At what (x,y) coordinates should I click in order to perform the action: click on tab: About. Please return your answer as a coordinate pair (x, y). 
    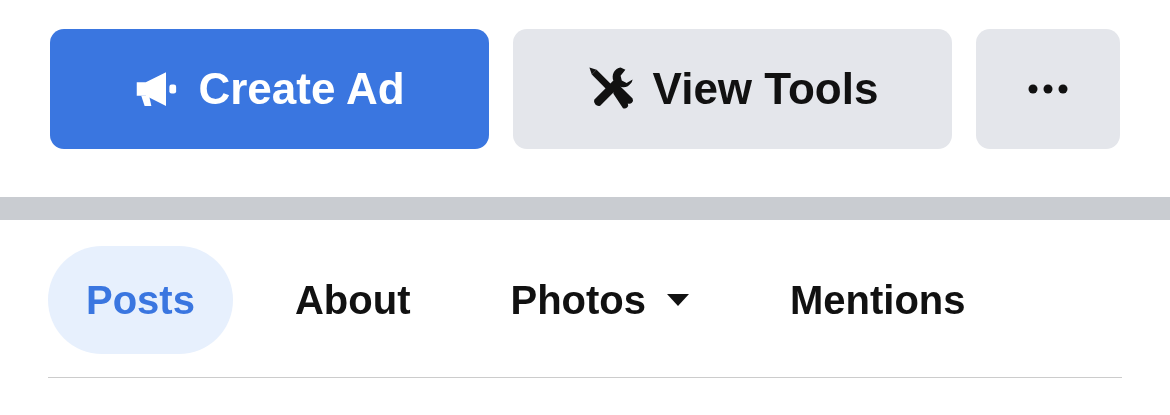
    Looking at the image, I should click on (352, 300).